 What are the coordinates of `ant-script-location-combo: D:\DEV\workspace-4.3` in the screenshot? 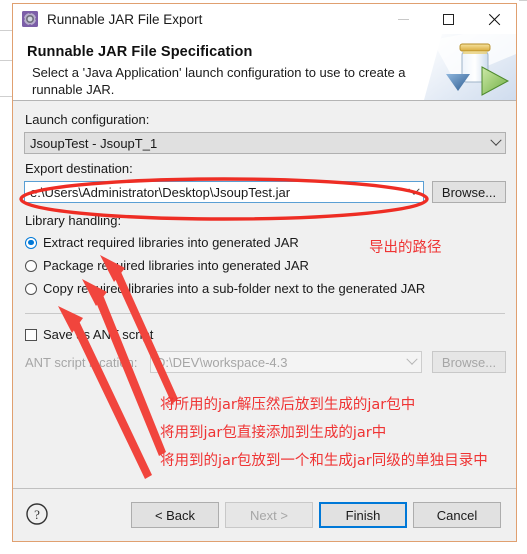 It's located at (286, 362).